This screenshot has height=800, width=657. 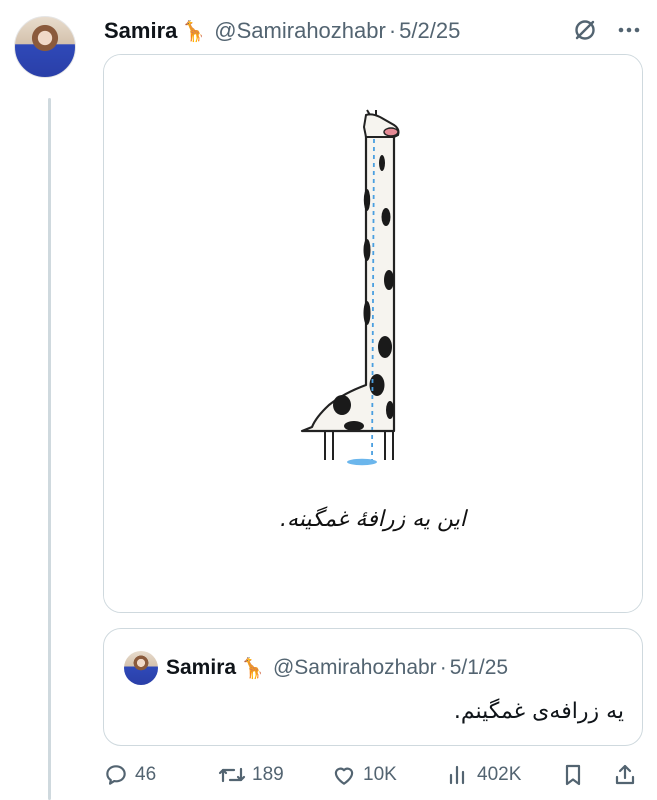 What do you see at coordinates (380, 774) in the screenshot?
I see `like-count: 10K` at bounding box center [380, 774].